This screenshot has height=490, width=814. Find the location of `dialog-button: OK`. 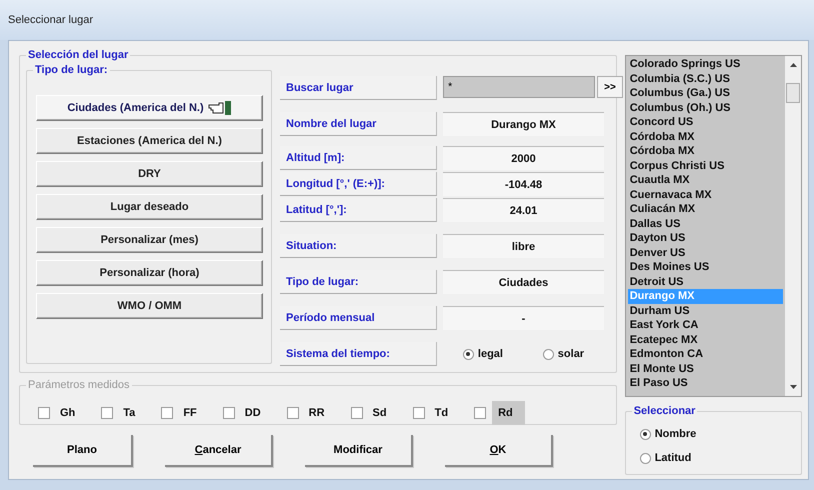

dialog-button: OK is located at coordinates (499, 451).